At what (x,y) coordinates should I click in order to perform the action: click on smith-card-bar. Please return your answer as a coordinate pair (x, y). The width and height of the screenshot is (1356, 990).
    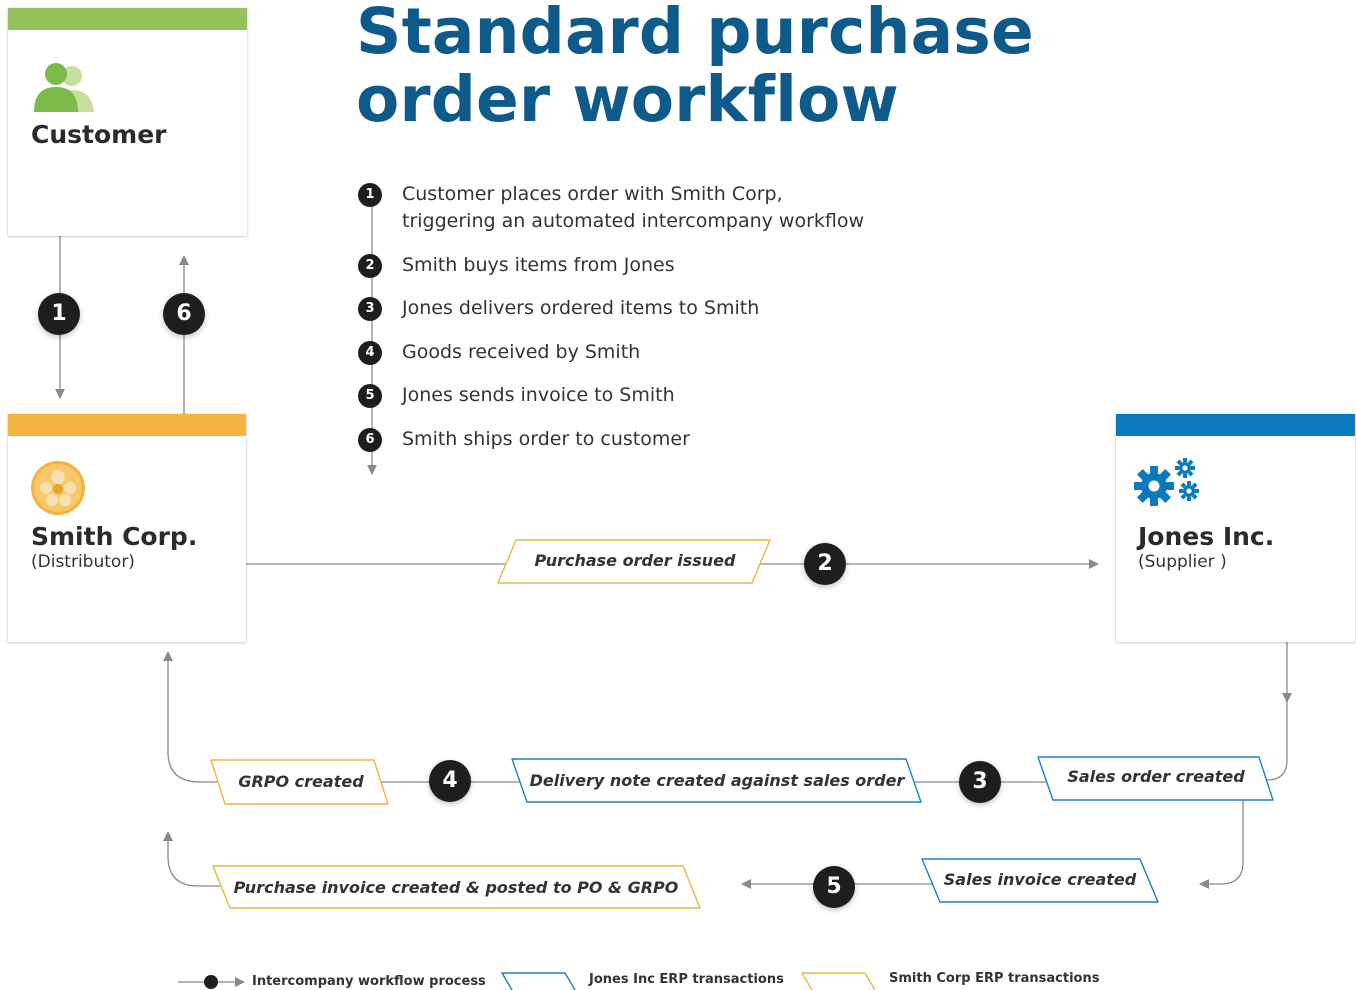
    Looking at the image, I should click on (127, 425).